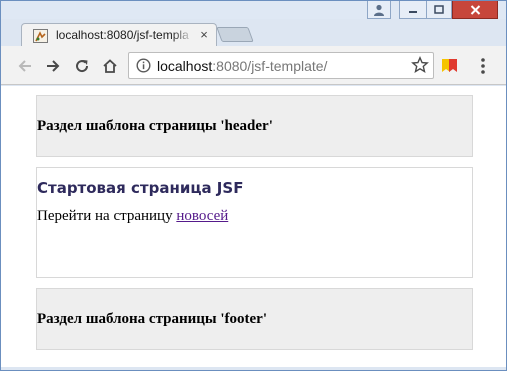  I want to click on title-bar, so click(253, 10).